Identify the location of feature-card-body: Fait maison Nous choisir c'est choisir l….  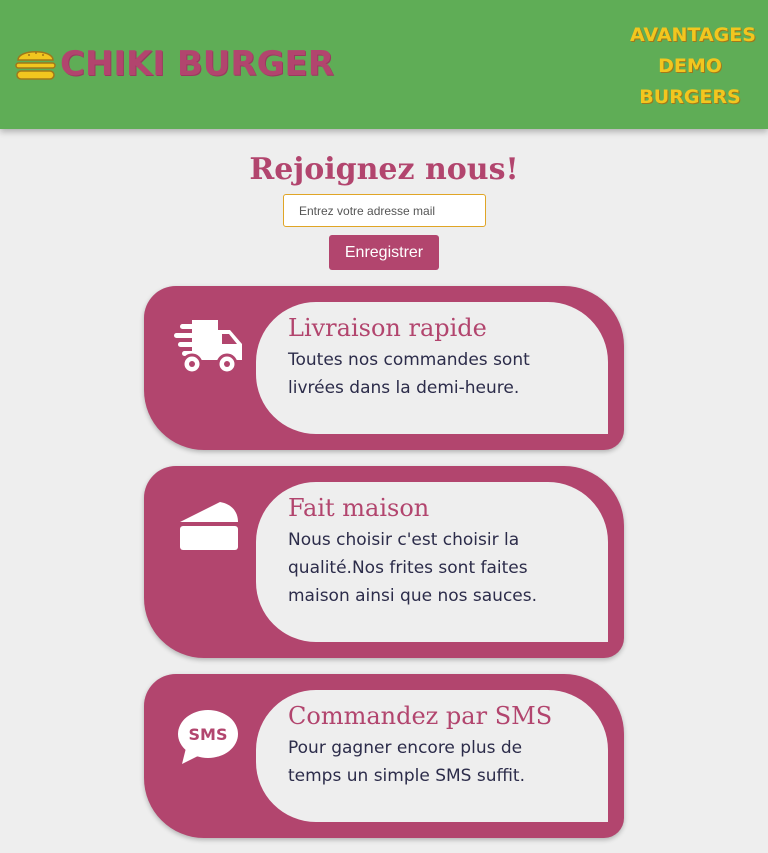
(432, 562).